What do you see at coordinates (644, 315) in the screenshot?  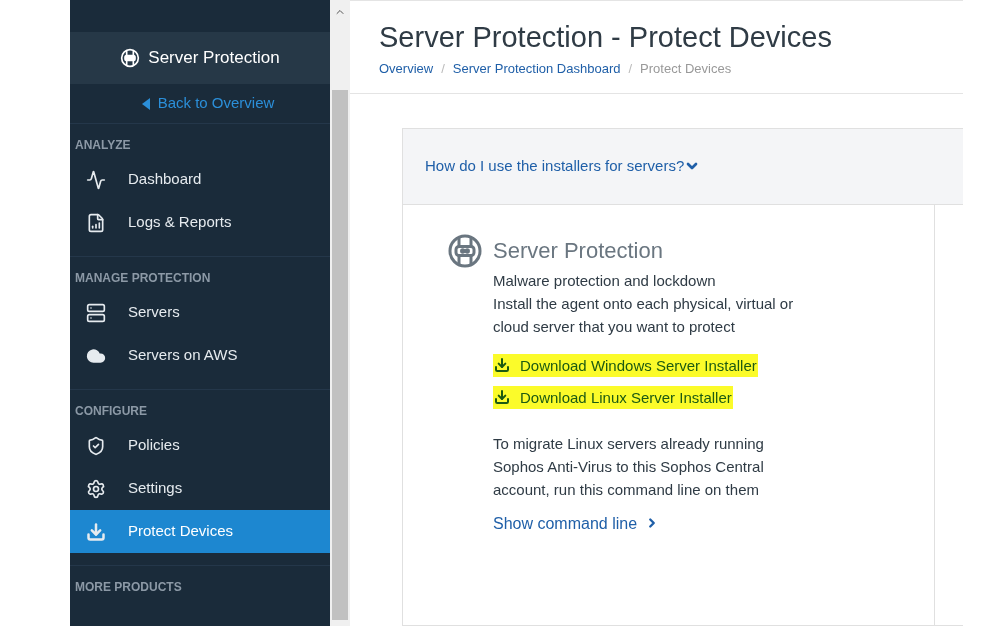 I see `description-text: Install the agent onto each physical, virtual or cloud server that you want to protect` at bounding box center [644, 315].